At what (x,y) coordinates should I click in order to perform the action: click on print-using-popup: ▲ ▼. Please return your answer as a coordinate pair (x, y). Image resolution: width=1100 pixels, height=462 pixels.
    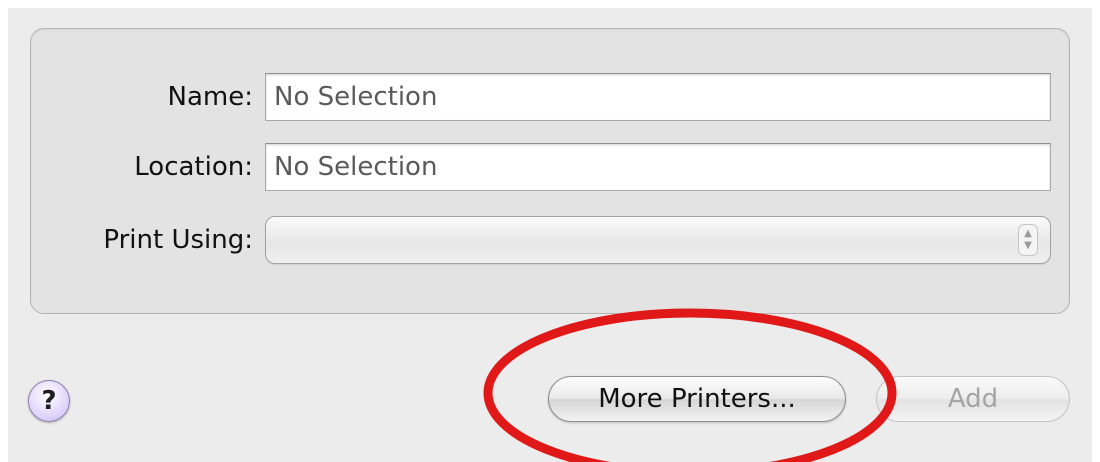
    Looking at the image, I should click on (658, 240).